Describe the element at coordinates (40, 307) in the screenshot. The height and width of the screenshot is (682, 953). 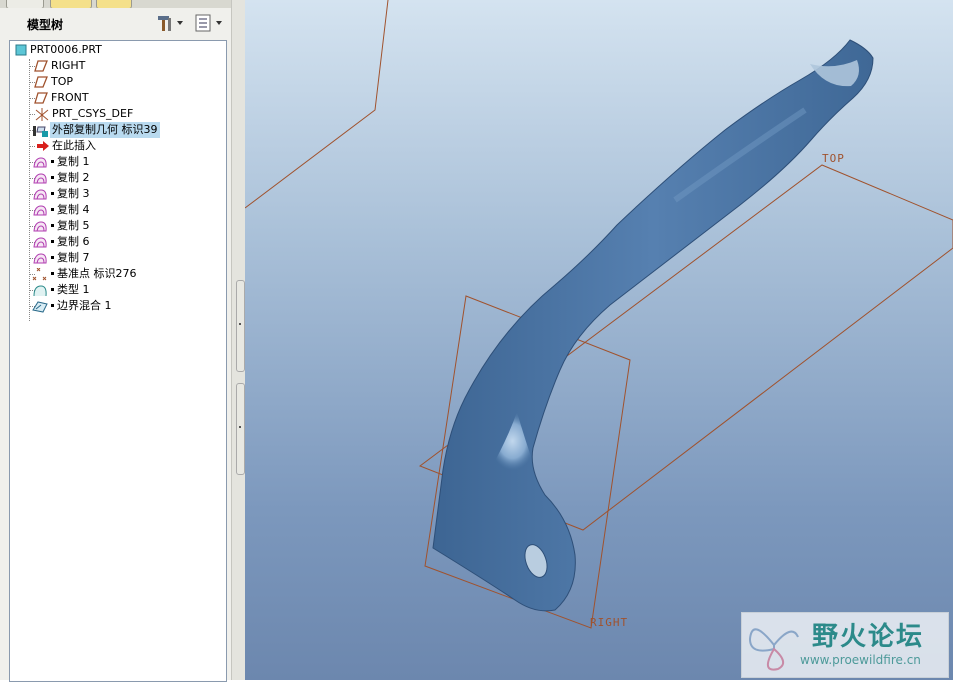
I see `boundary-blend-icon` at that location.